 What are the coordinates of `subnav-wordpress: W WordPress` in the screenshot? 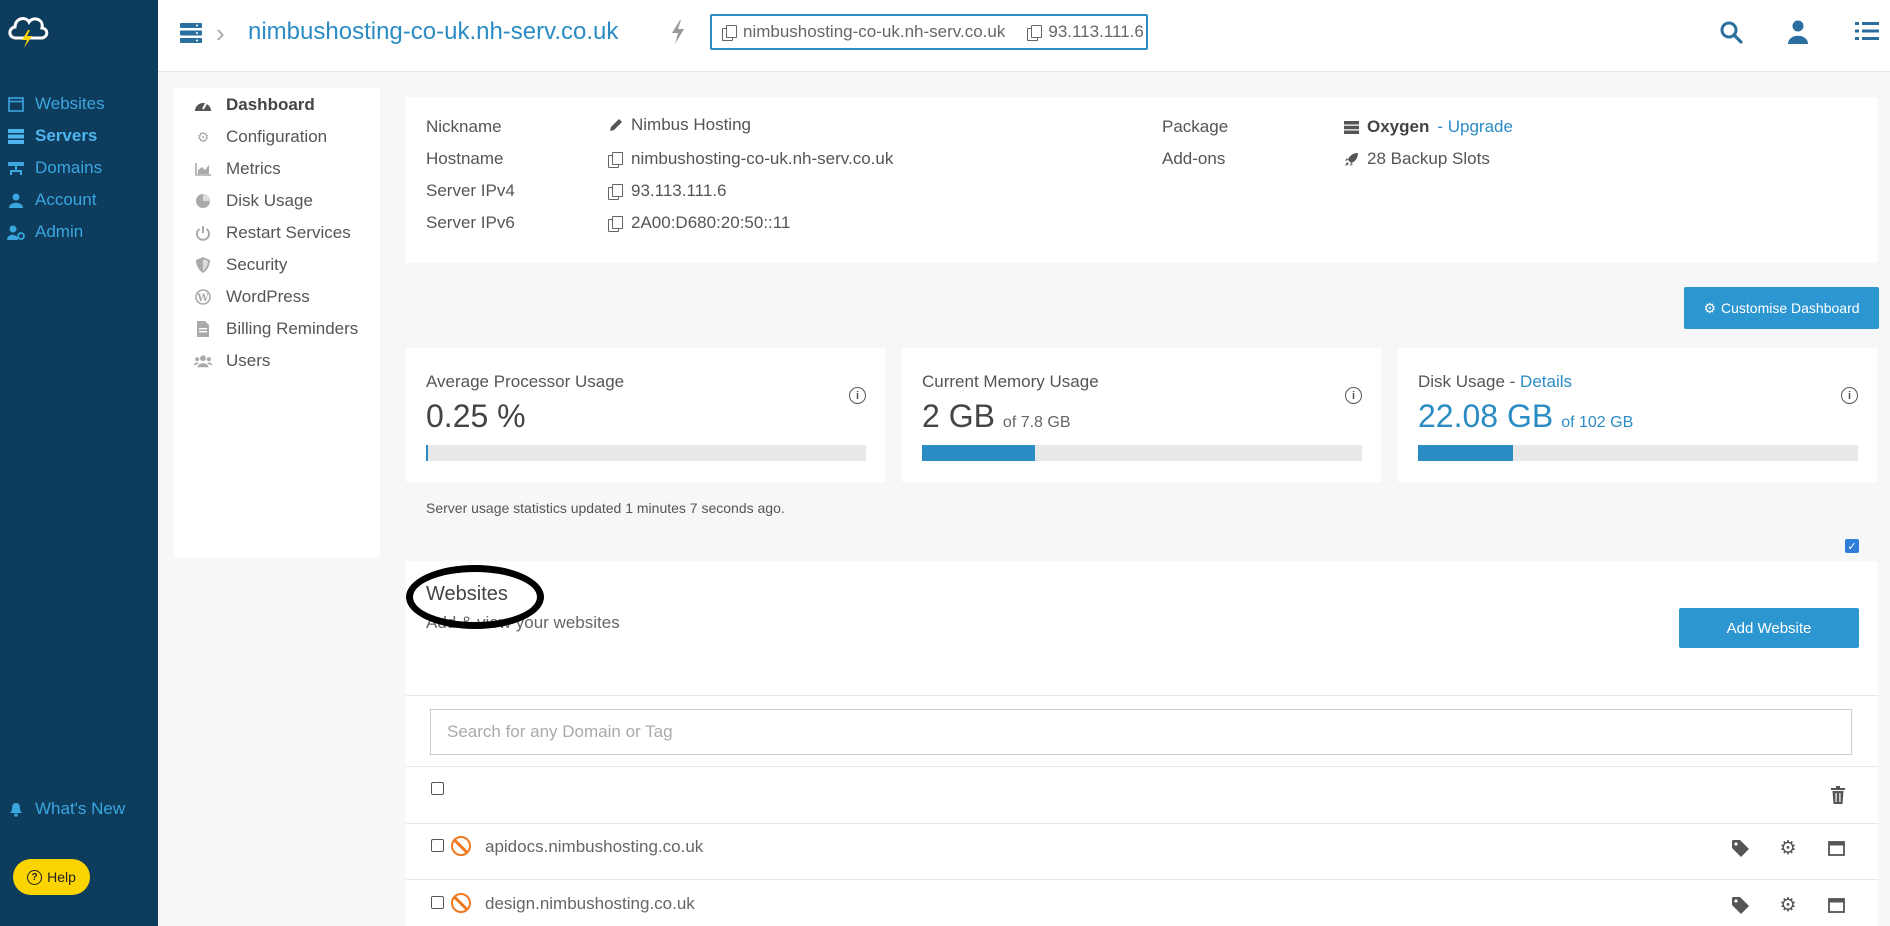 It's located at (252, 297).